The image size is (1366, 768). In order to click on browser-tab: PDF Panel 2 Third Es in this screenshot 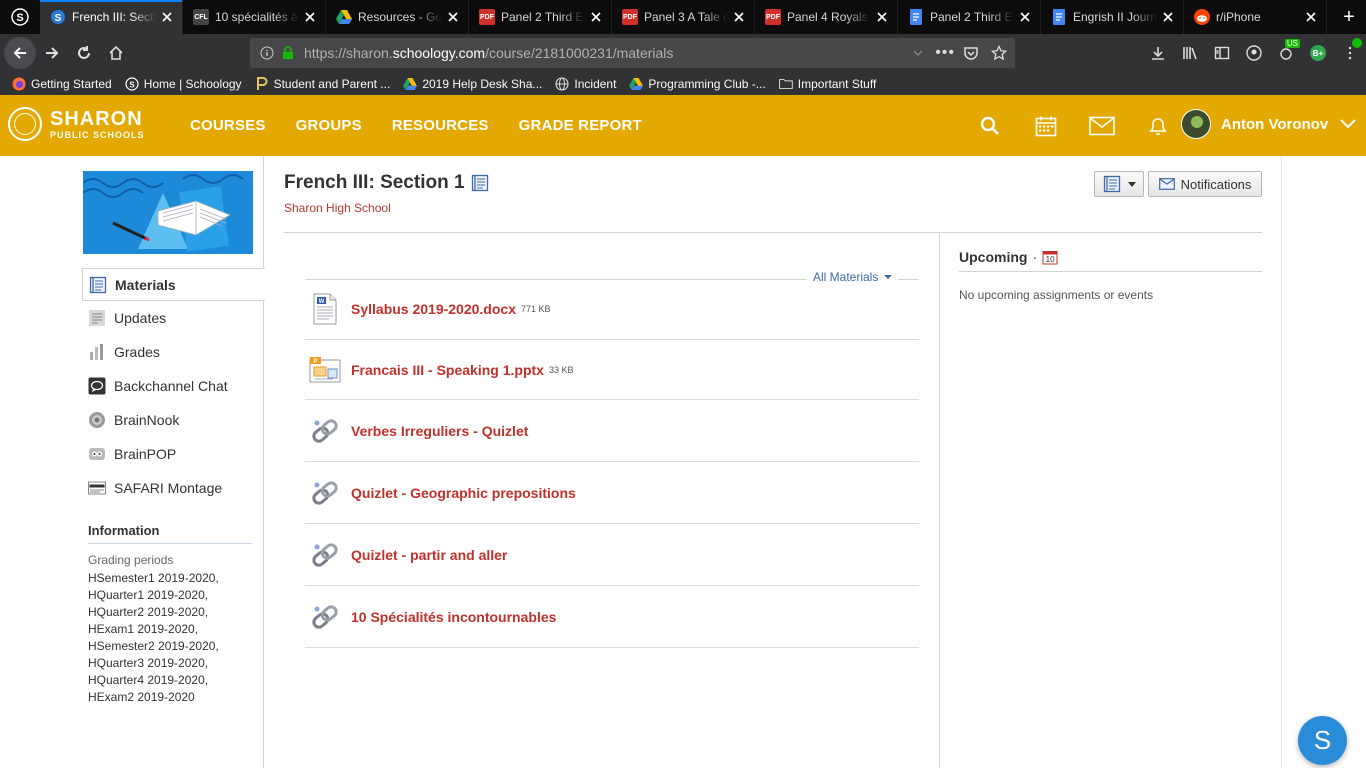, I will do `click(540, 17)`.